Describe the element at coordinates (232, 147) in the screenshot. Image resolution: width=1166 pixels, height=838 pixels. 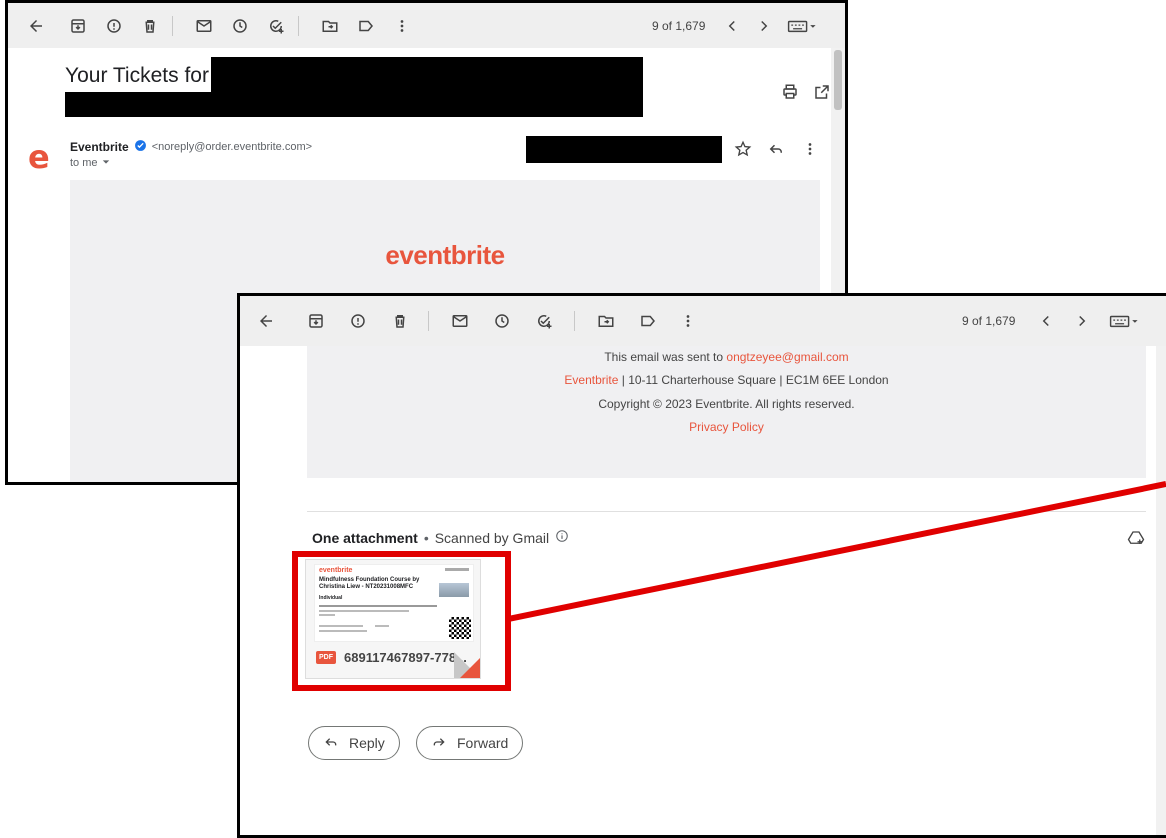
I see `sender-email: <noreply@order.eventbrite.com>` at that location.